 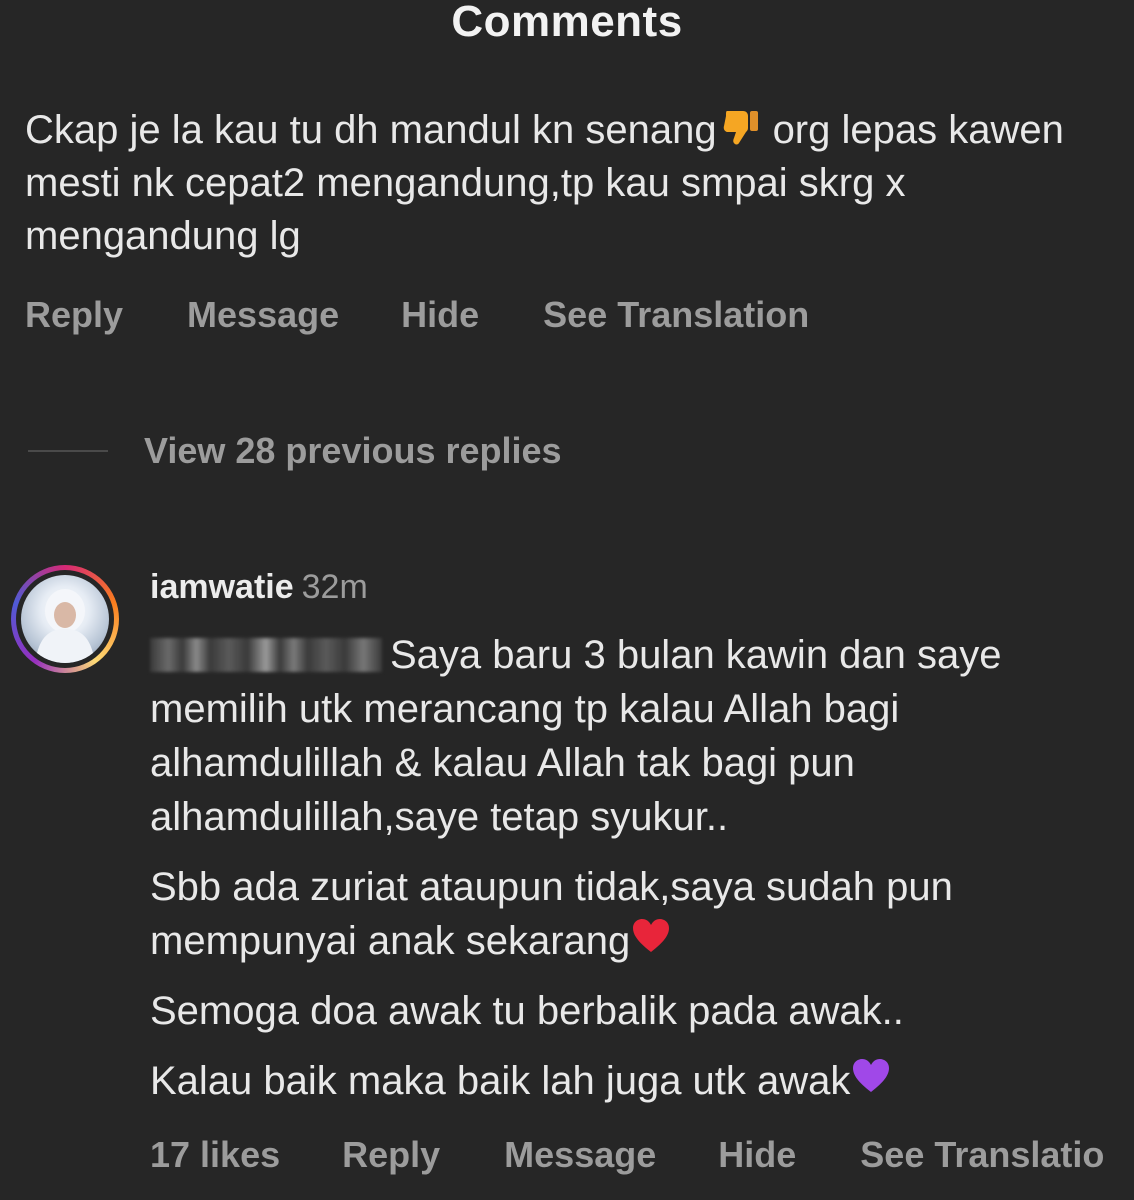 I want to click on see-translation-button: See Translatio, so click(x=982, y=1155).